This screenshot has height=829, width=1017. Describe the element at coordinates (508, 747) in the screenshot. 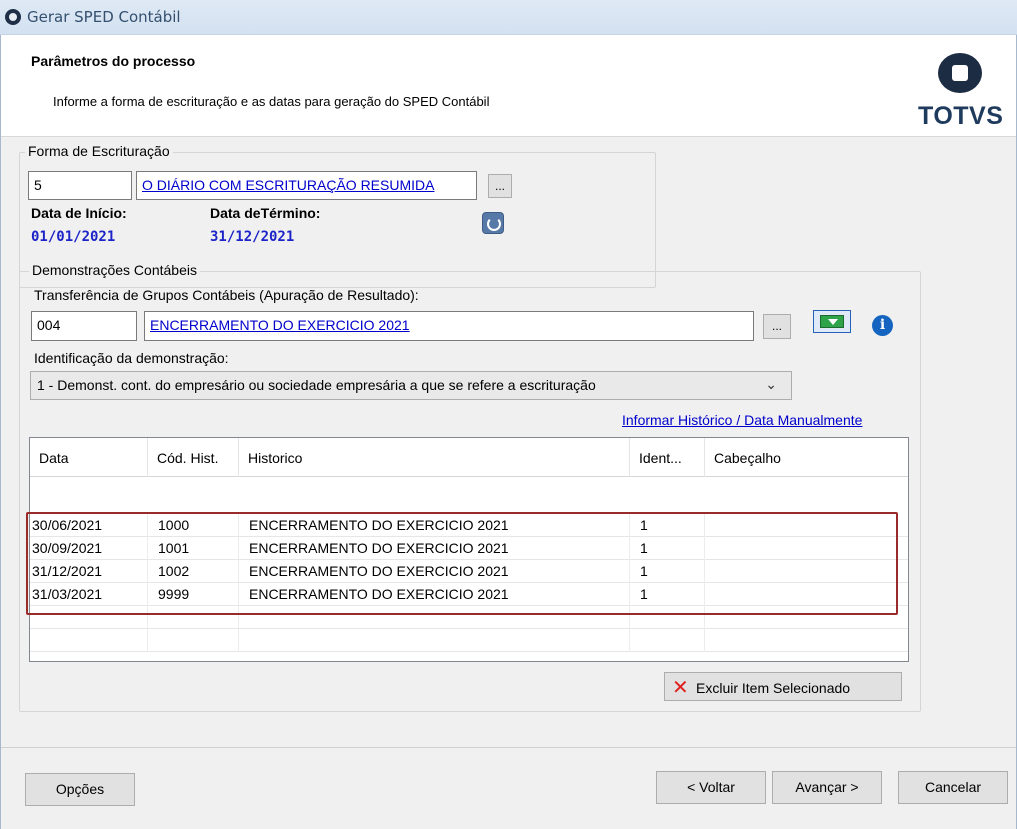

I see `footer-separator` at that location.